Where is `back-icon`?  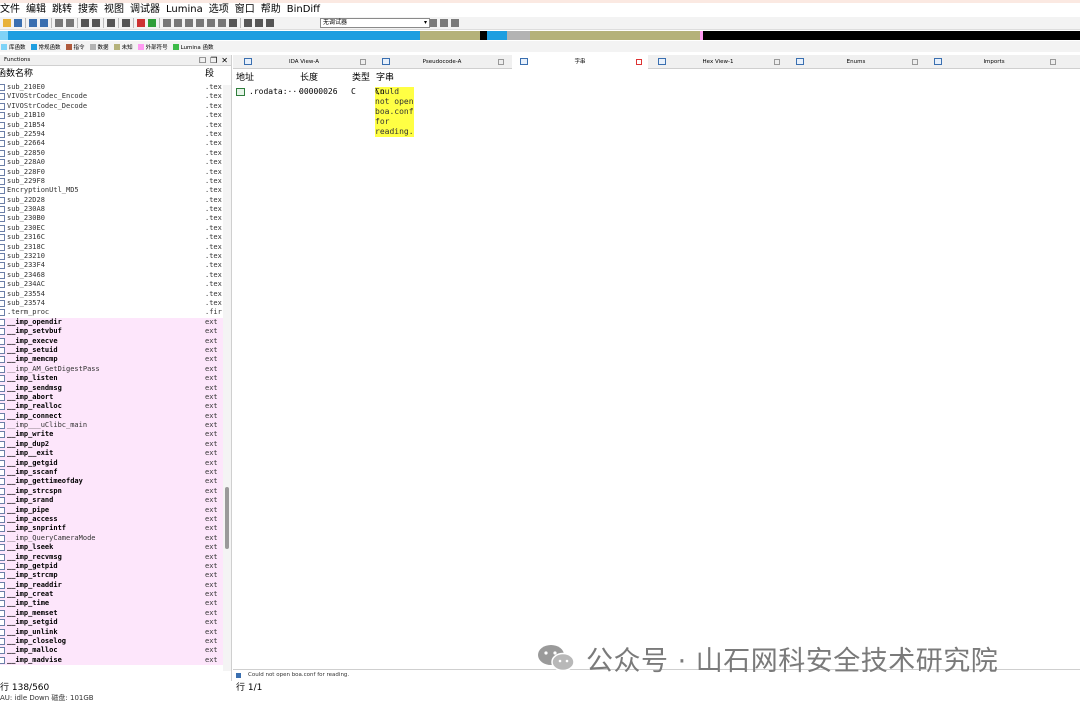
back-icon is located at coordinates (33, 23).